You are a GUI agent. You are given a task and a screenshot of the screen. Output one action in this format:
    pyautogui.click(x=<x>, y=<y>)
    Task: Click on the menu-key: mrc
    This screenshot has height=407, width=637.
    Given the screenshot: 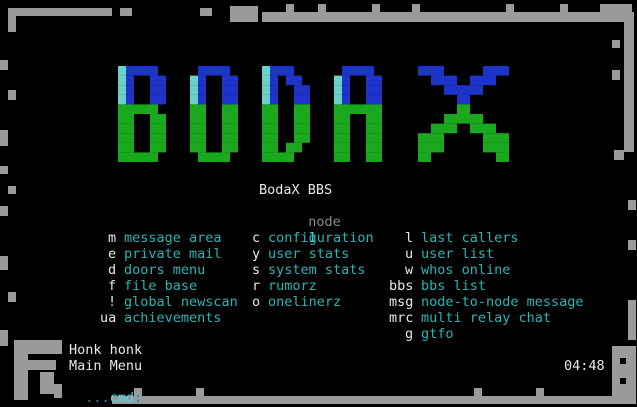 What is the action you would take?
    pyautogui.click(x=401, y=318)
    